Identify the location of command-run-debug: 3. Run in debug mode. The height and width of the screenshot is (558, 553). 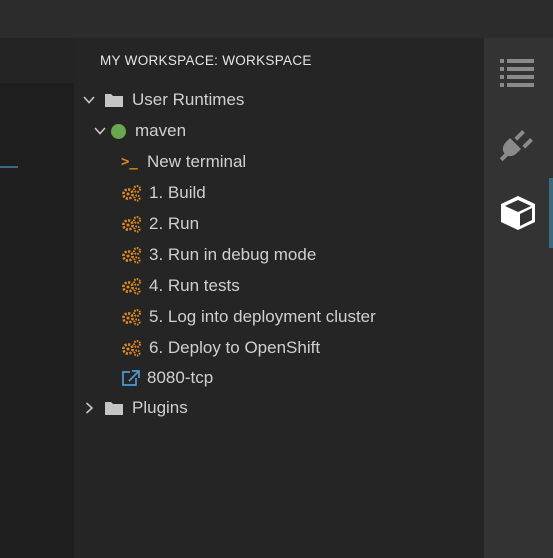
(218, 255).